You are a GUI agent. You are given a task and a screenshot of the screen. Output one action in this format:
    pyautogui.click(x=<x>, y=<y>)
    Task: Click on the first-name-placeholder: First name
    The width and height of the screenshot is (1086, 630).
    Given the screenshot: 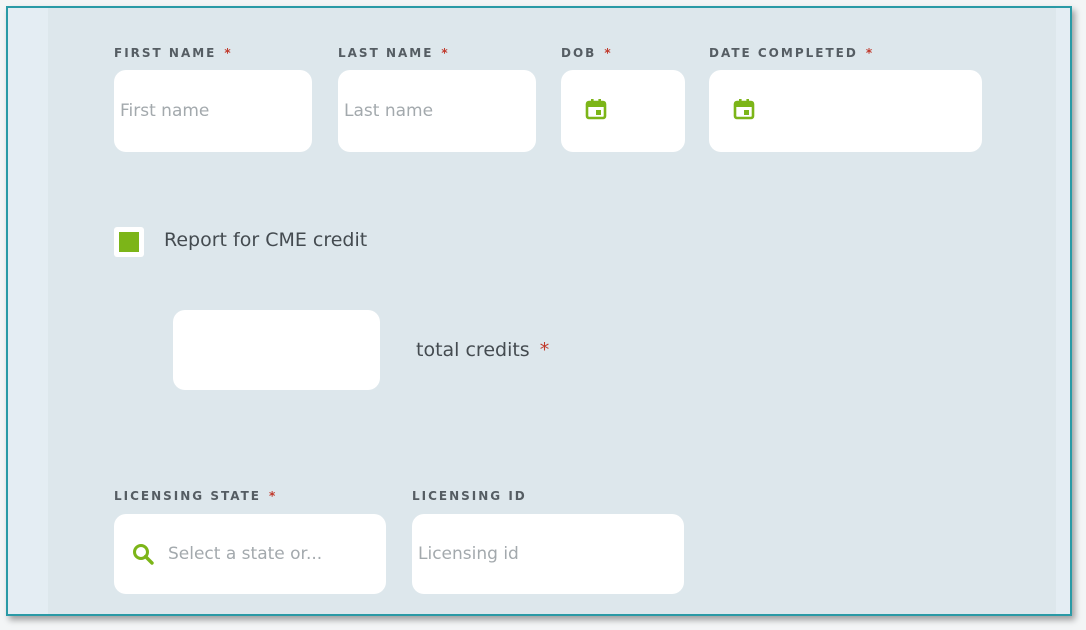 What is the action you would take?
    pyautogui.click(x=165, y=111)
    